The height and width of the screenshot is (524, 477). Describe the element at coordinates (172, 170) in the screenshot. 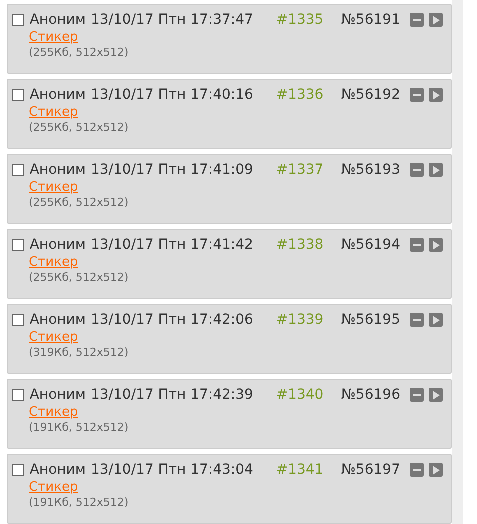

I see `post-date: 13/10/17 Птн 17:41:09` at that location.